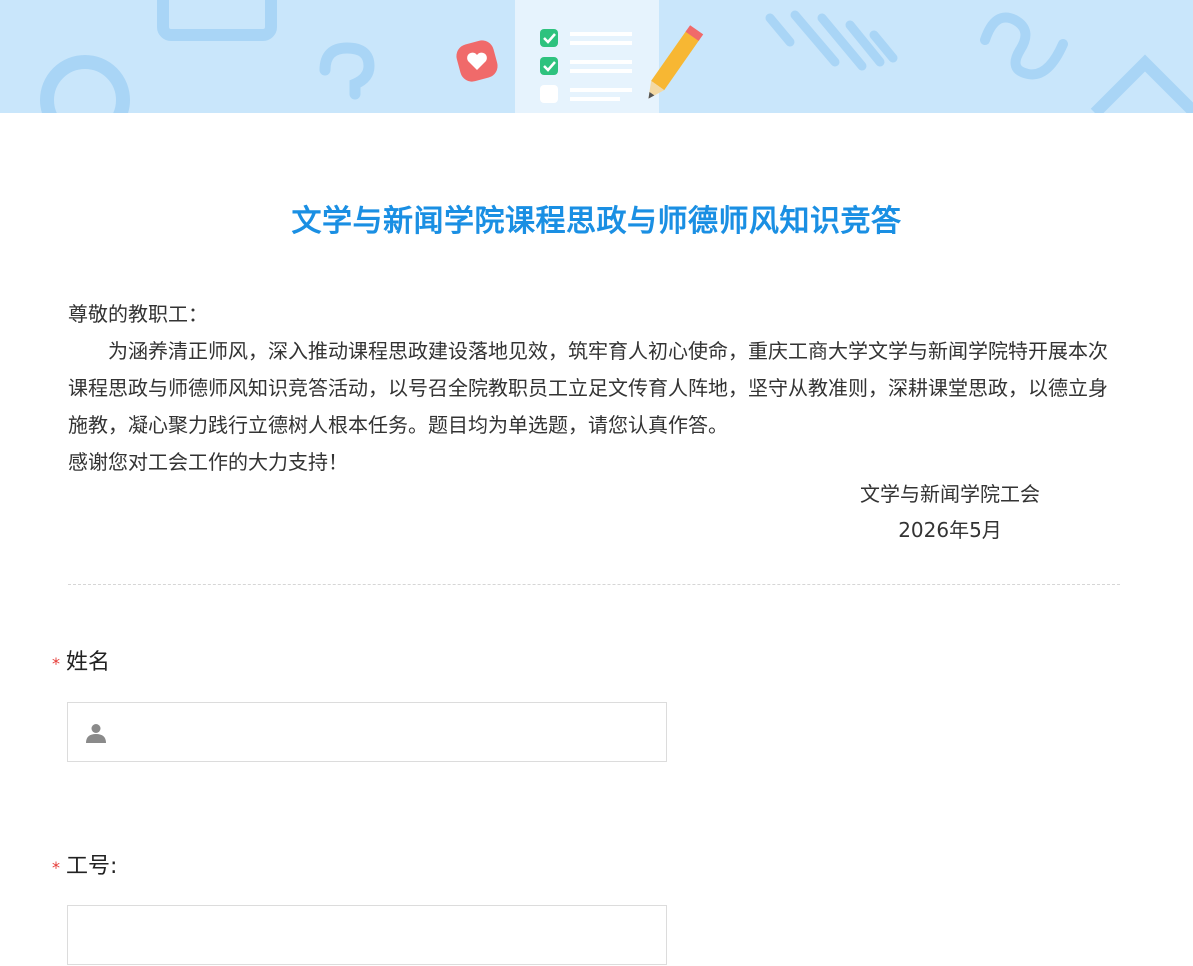 The width and height of the screenshot is (1193, 966). Describe the element at coordinates (96, 733) in the screenshot. I see `user-icon` at that location.